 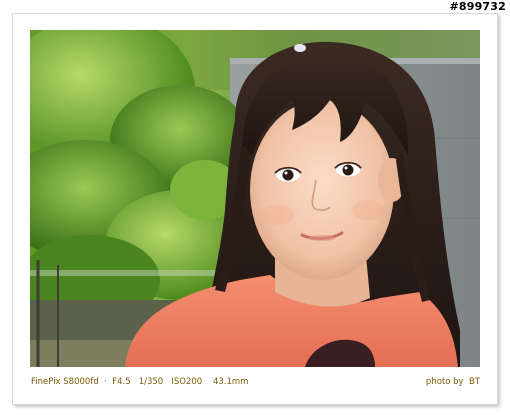 I want to click on photo-credit: photo by BT, so click(x=452, y=382).